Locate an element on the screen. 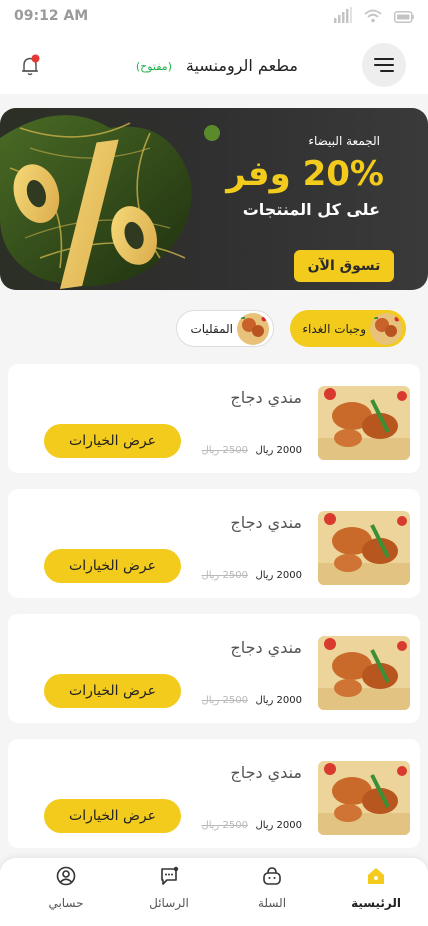 This screenshot has height=926, width=428. wifi-icon is located at coordinates (373, 16).